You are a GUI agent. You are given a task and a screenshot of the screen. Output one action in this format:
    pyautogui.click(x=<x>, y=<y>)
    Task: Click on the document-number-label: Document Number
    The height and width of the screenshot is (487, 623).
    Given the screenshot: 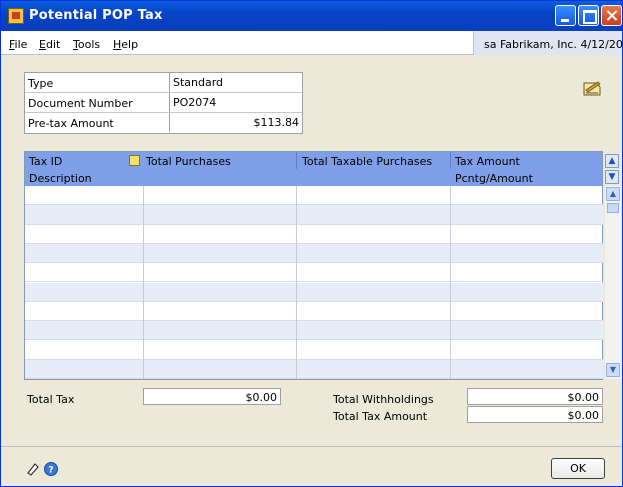 What is the action you would take?
    pyautogui.click(x=80, y=103)
    